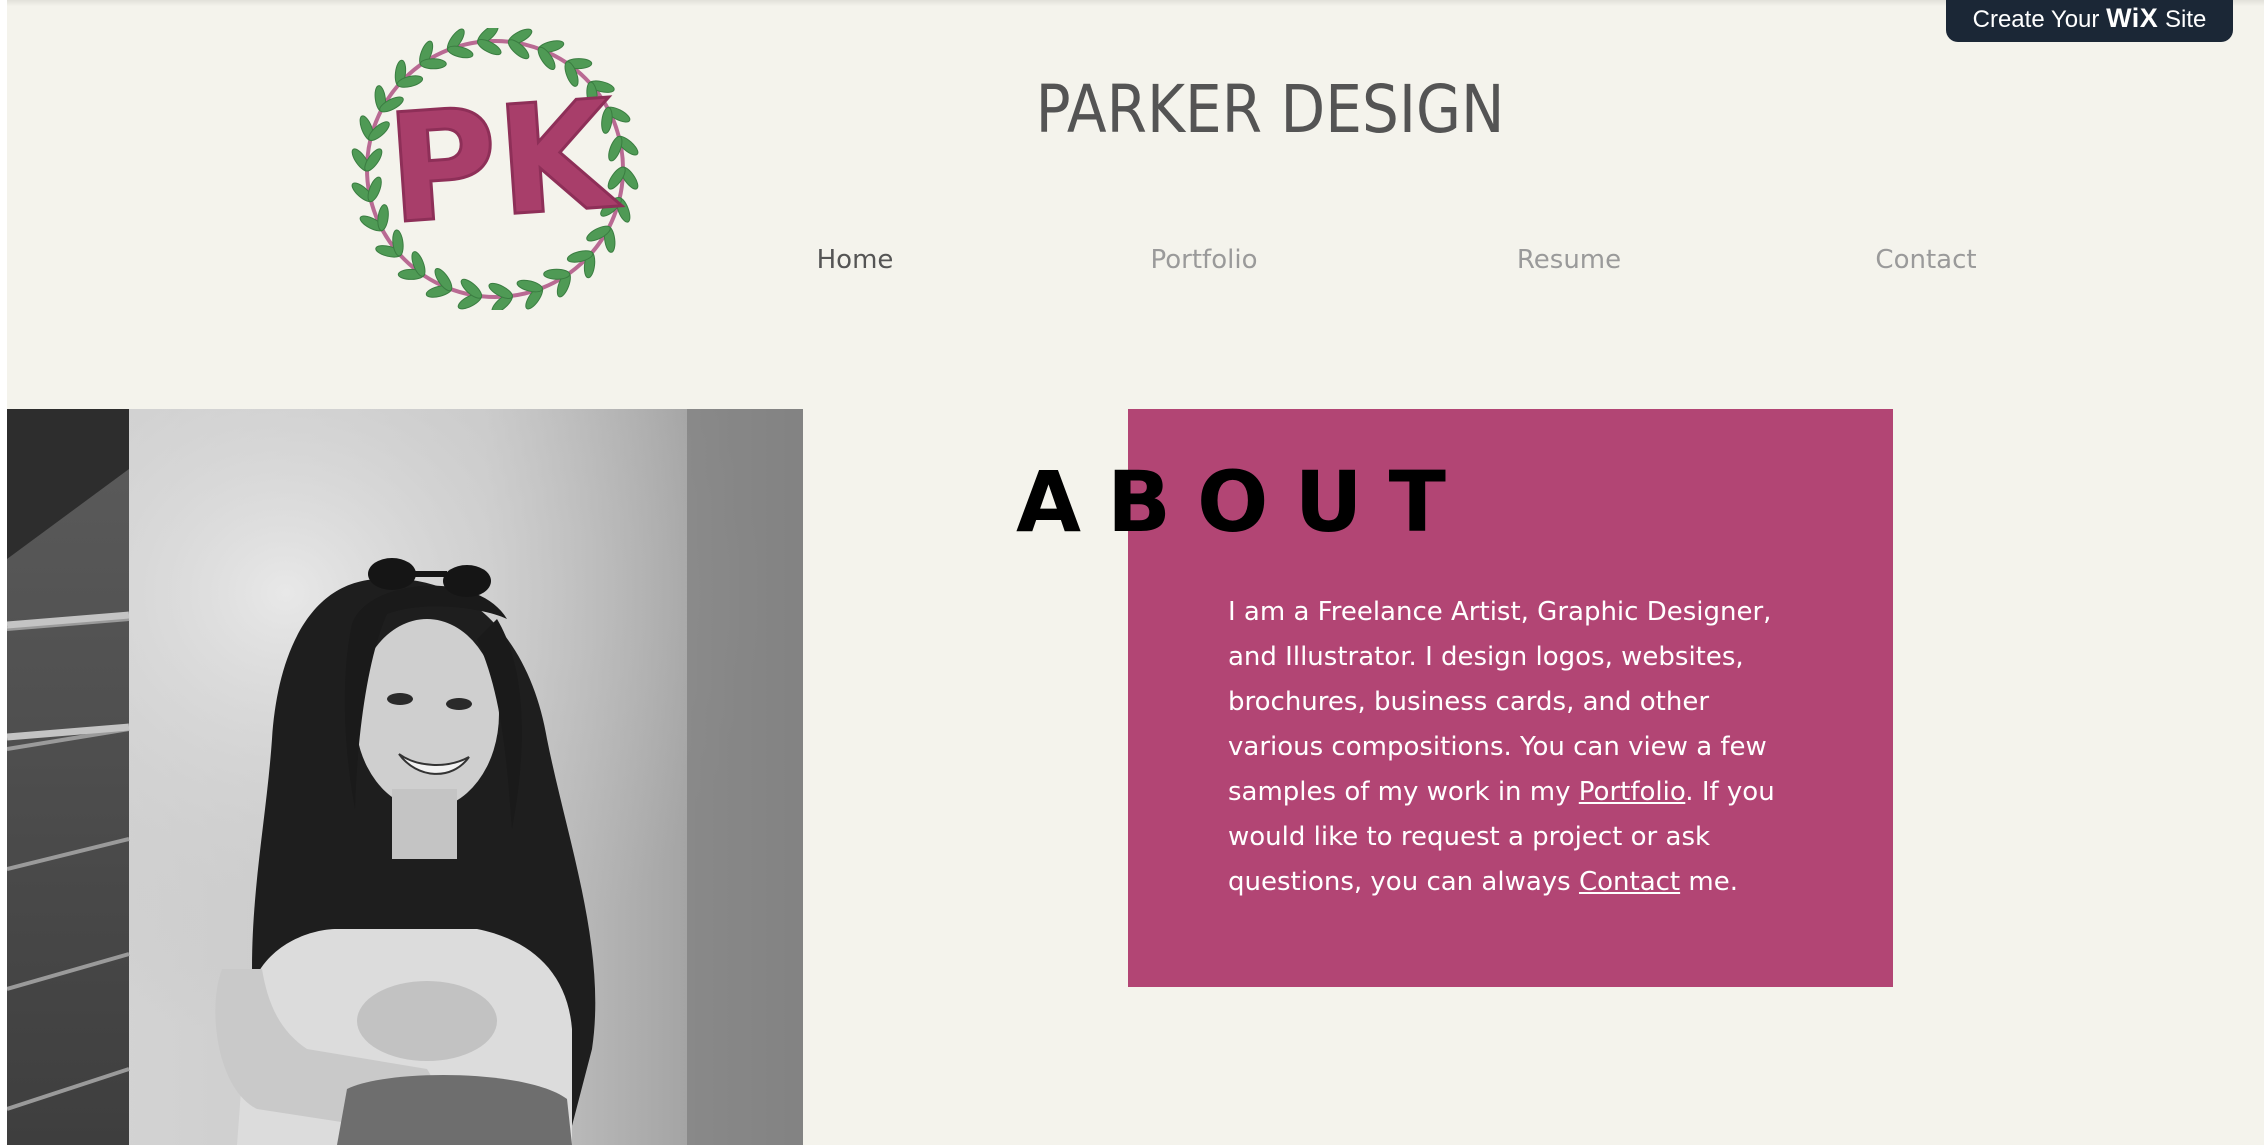 This screenshot has height=1145, width=2267. I want to click on logo-monogram: PK, so click(503, 163).